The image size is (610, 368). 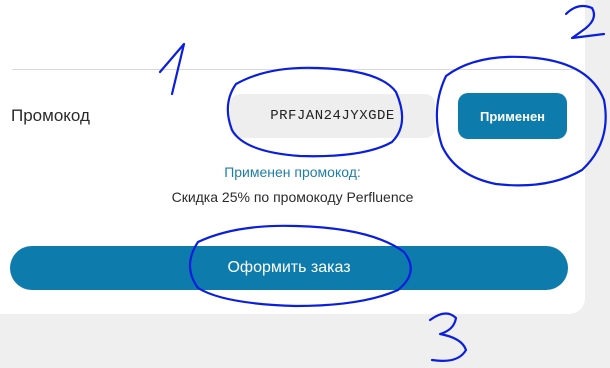 What do you see at coordinates (332, 116) in the screenshot?
I see `promo-code-input` at bounding box center [332, 116].